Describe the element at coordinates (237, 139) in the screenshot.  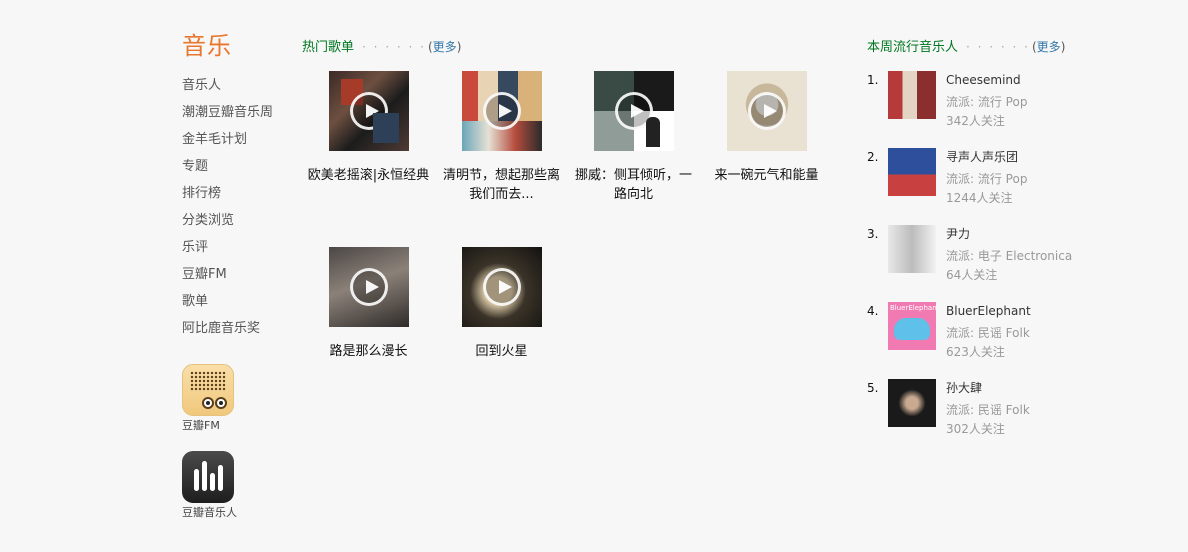
I see `sidebar-item-golden-fleece: 金羊毛计划` at that location.